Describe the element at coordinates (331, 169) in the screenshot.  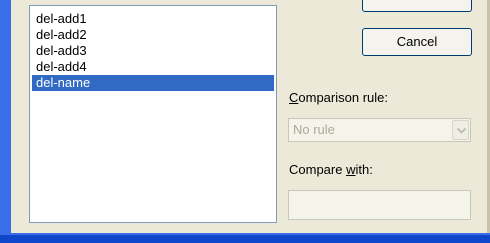
I see `compare-with-label: Compare with:` at that location.